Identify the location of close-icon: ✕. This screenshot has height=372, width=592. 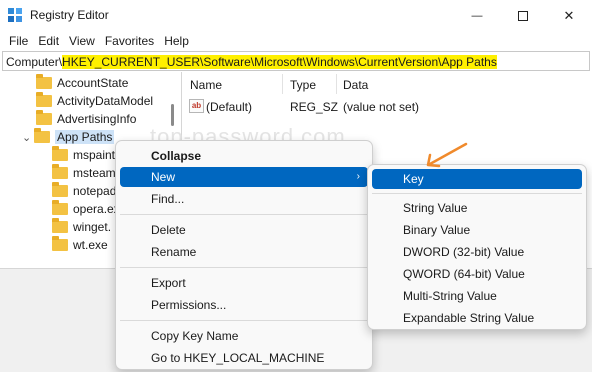
(569, 15).